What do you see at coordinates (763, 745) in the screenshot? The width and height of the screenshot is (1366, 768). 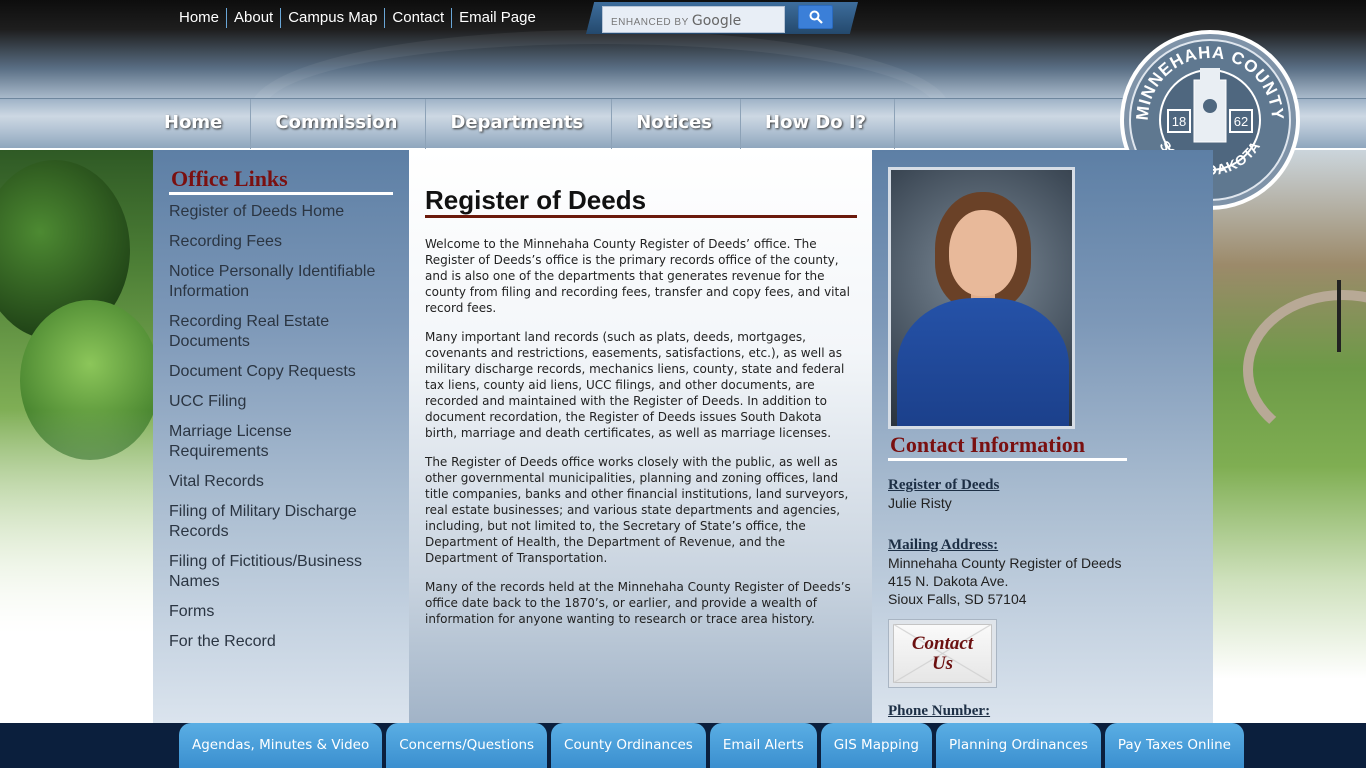 I see `footer-email-alerts-button: Email Alerts` at bounding box center [763, 745].